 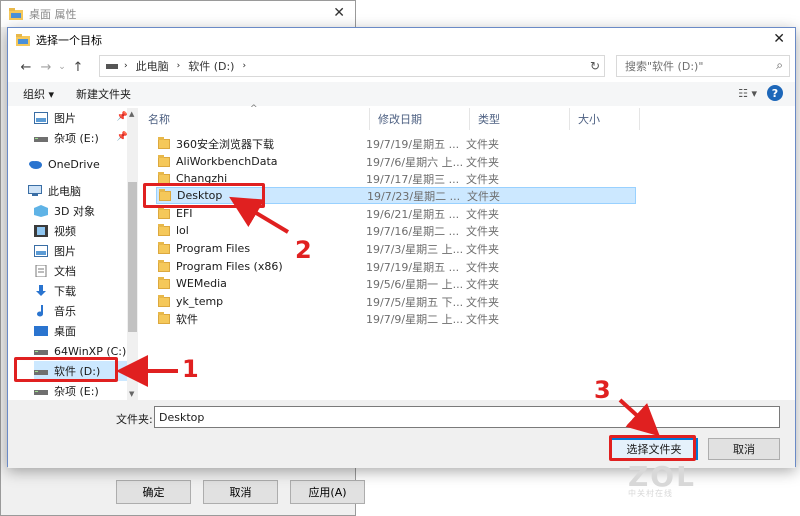 I want to click on arrow-to-select-button, so click(x=639, y=417).